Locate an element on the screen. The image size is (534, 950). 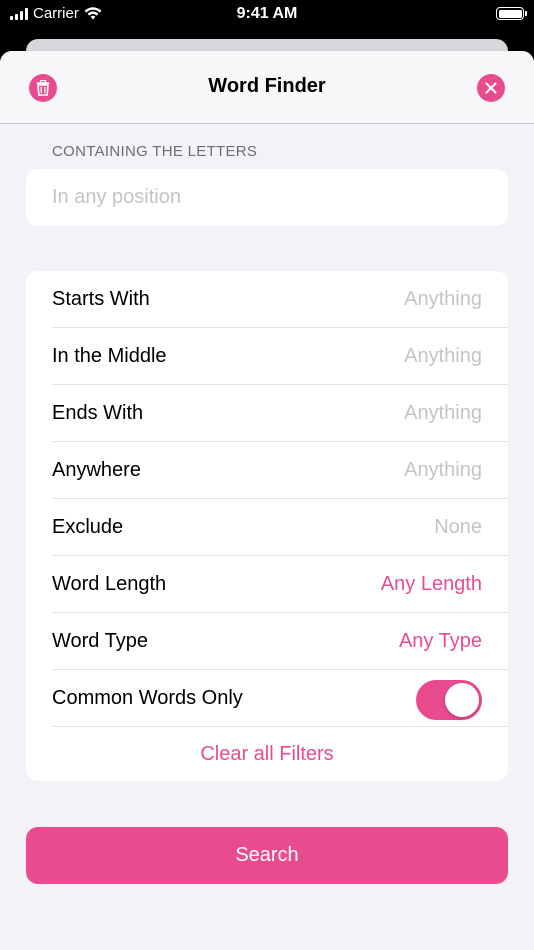
status-bar: Carrier 9:41 AM is located at coordinates (267, 15).